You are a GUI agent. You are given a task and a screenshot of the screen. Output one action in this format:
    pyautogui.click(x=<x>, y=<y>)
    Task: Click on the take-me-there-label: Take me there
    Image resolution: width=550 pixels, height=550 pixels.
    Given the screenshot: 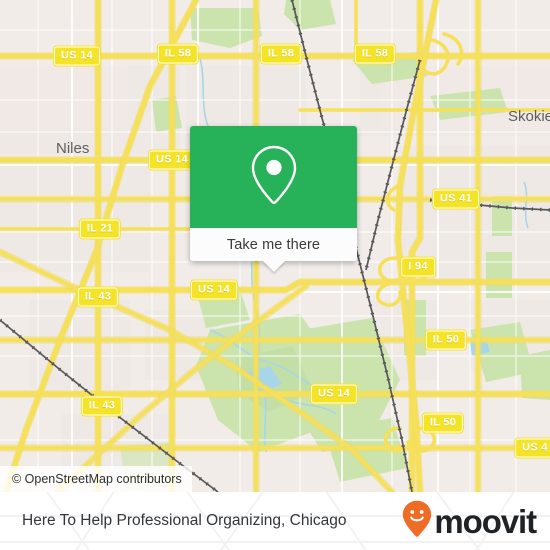 What is the action you would take?
    pyautogui.click(x=273, y=244)
    